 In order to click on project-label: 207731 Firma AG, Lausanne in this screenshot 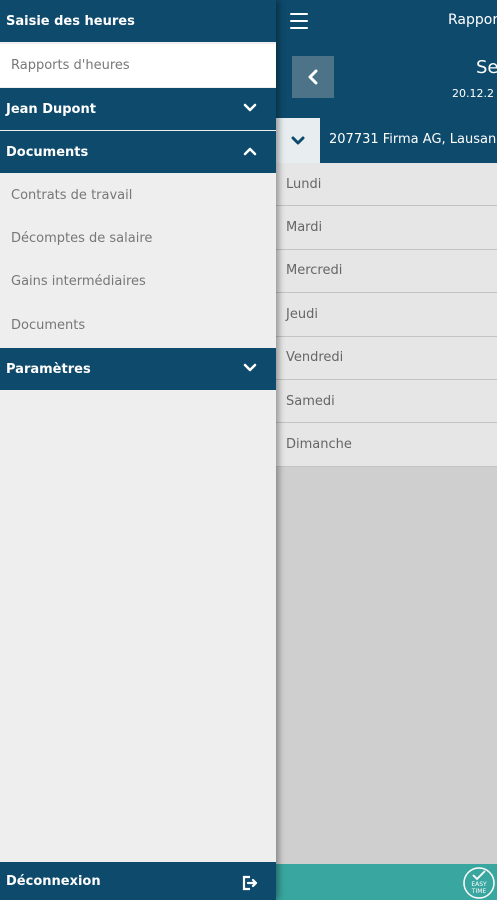, I will do `click(413, 139)`.